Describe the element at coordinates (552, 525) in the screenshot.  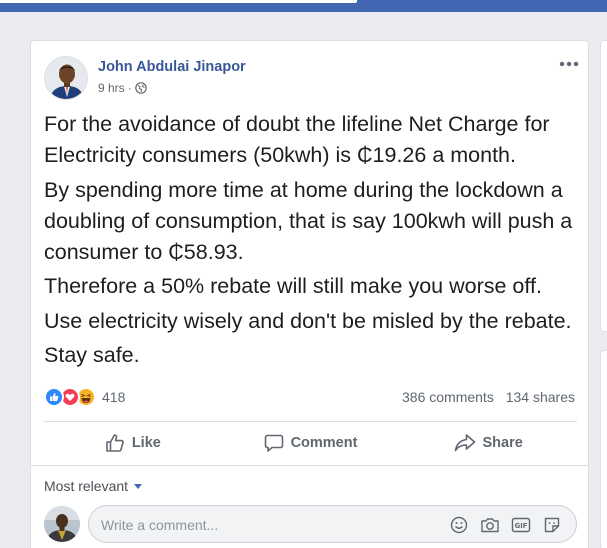
I see `sticker-icon` at that location.